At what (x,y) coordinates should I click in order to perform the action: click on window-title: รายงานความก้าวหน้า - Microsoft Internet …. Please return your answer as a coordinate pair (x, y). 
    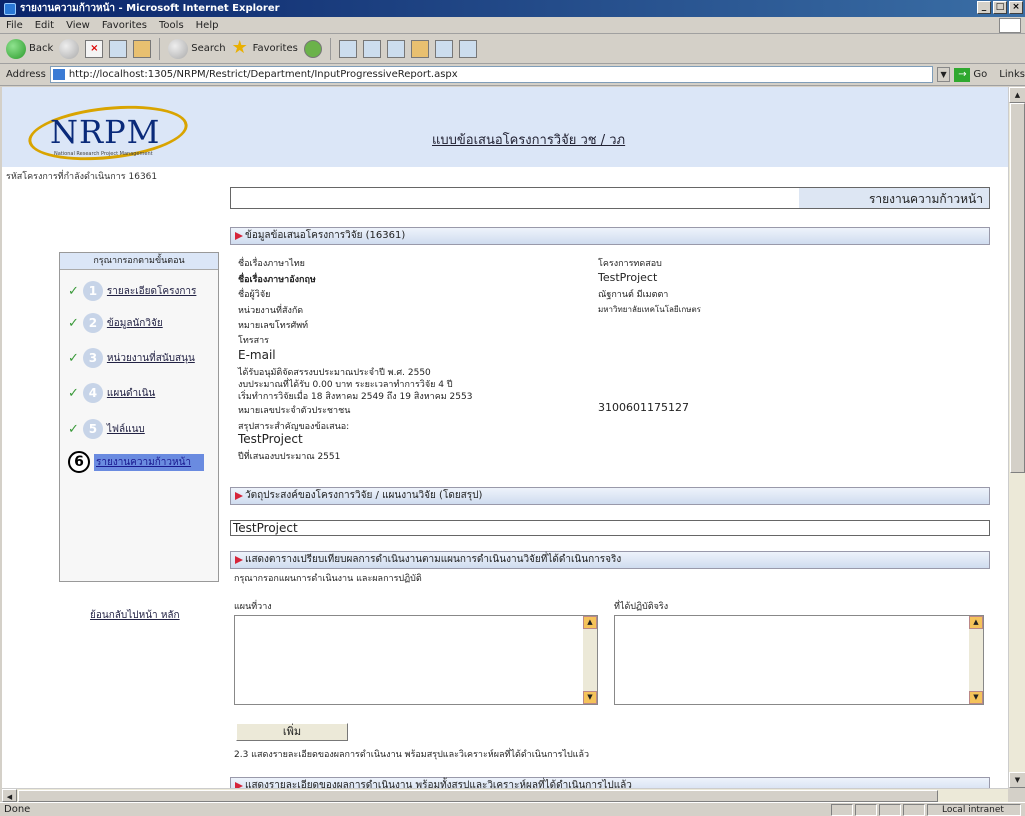
    Looking at the image, I should click on (150, 8).